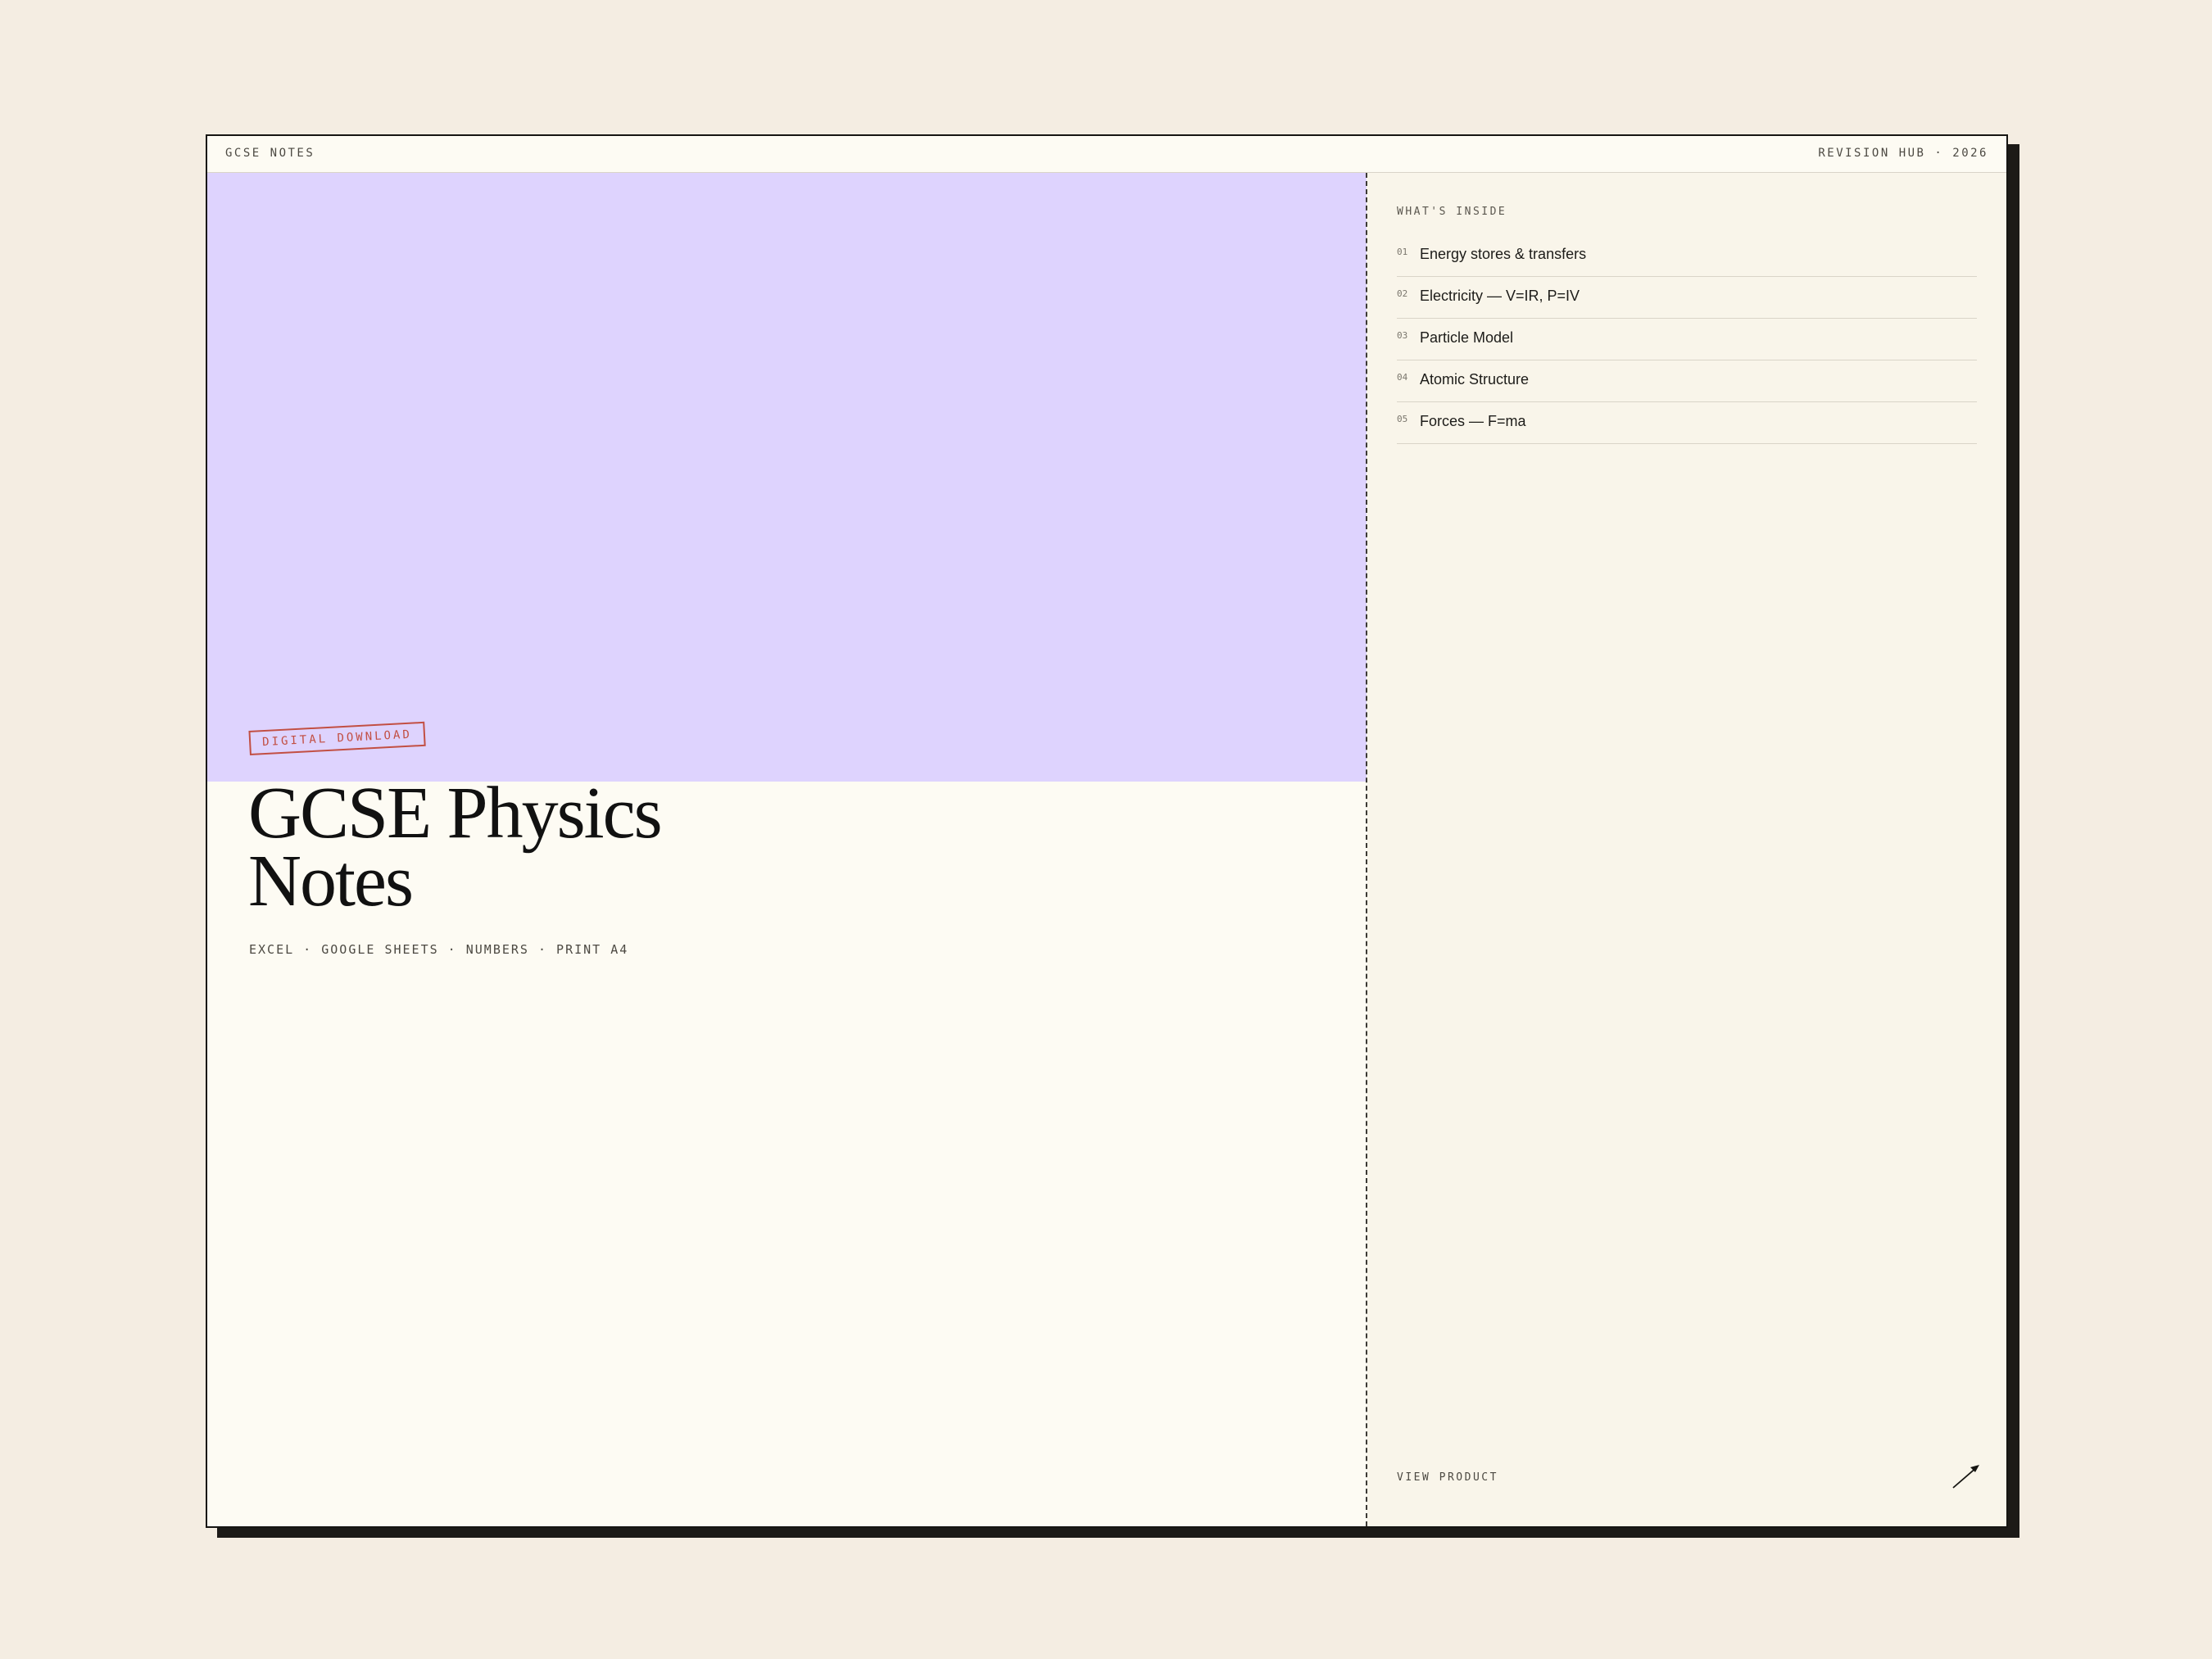 Image resolution: width=2212 pixels, height=1659 pixels. I want to click on brand-label: GCSE NOTES, so click(270, 153).